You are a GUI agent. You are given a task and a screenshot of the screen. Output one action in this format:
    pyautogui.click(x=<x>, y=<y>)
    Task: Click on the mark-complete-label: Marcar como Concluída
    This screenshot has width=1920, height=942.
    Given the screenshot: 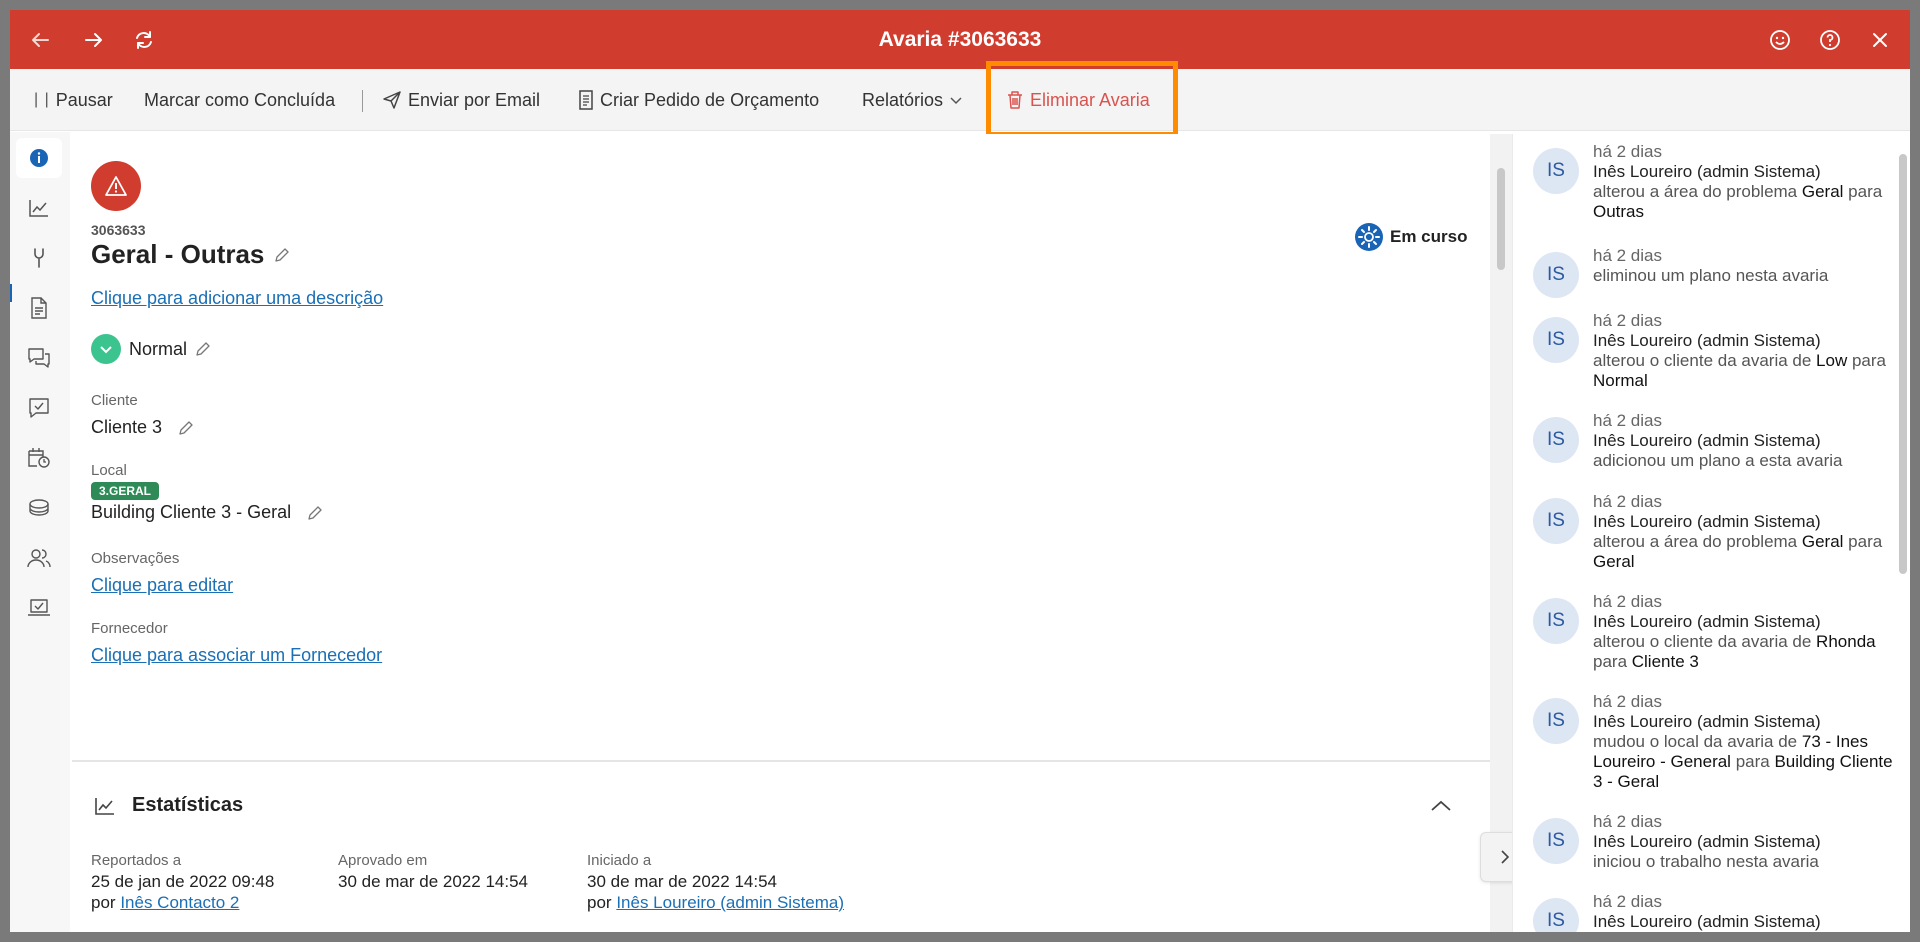 What is the action you would take?
    pyautogui.click(x=240, y=99)
    